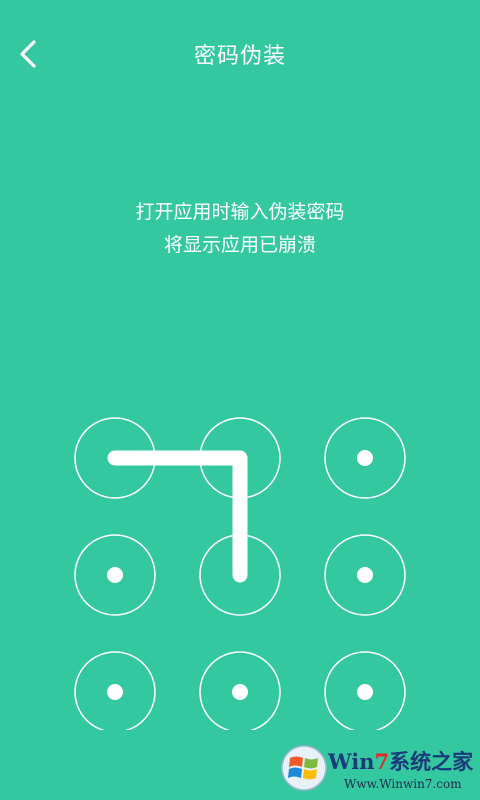 The height and width of the screenshot is (800, 480). I want to click on windows-logo-icon, so click(304, 768).